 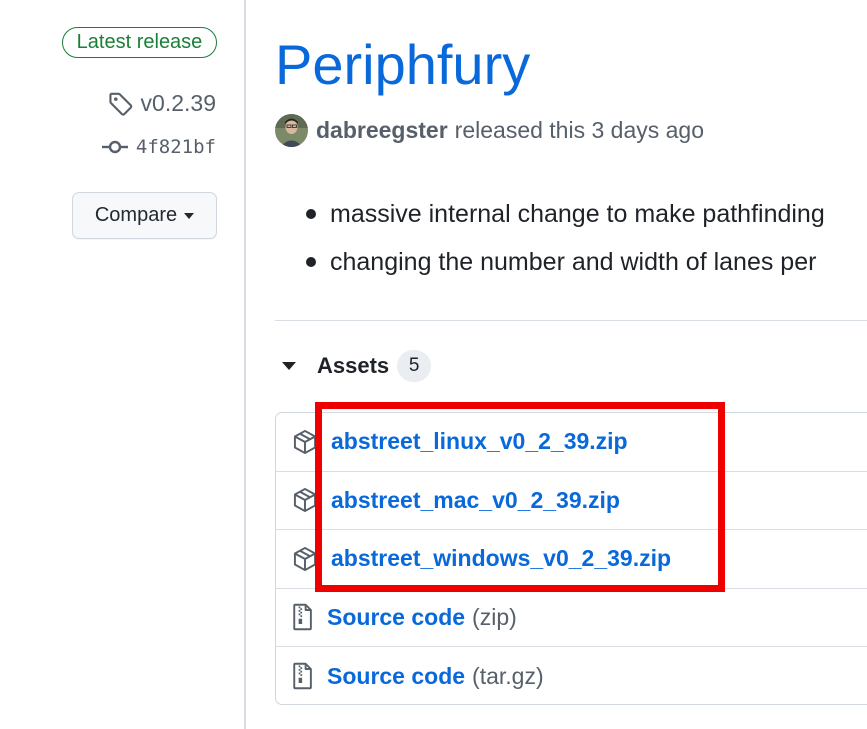 I want to click on release-title: Periphfury, so click(x=402, y=65).